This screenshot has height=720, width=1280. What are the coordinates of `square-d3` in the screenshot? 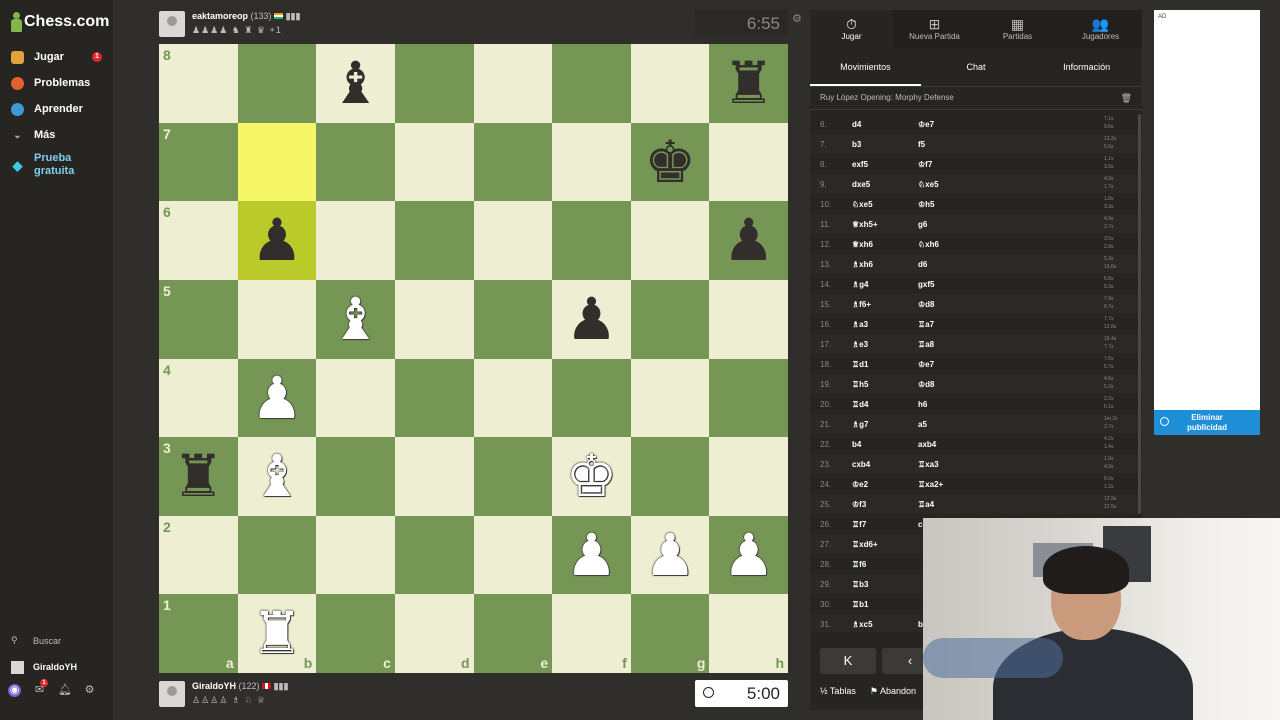 It's located at (434, 476).